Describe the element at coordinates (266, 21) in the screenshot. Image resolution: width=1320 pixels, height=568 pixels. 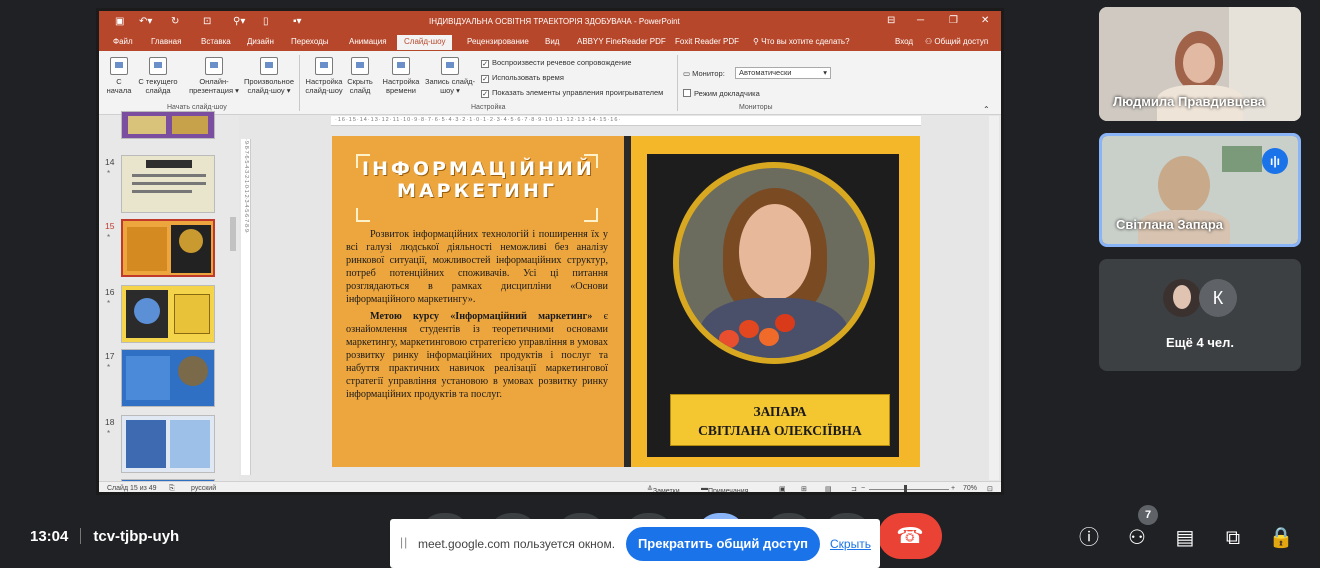
I see `new-doc-icon: ▯` at that location.